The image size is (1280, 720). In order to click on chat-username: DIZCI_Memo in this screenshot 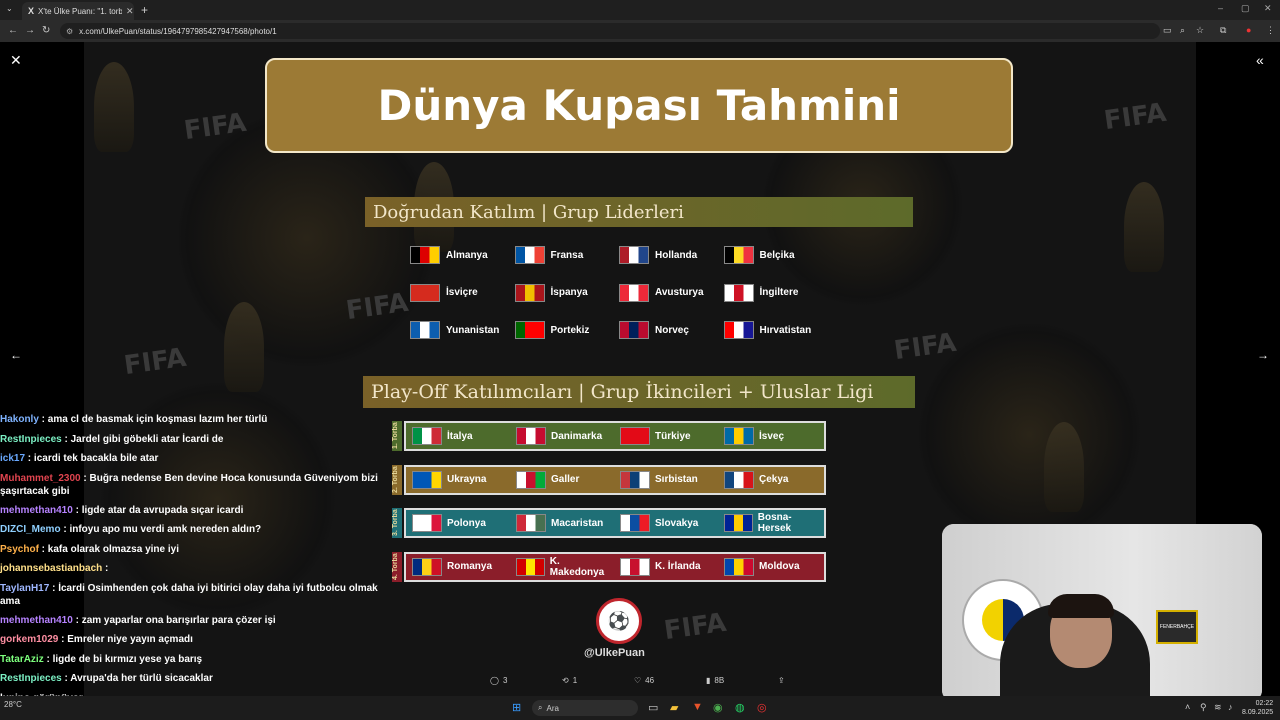, I will do `click(30, 529)`.